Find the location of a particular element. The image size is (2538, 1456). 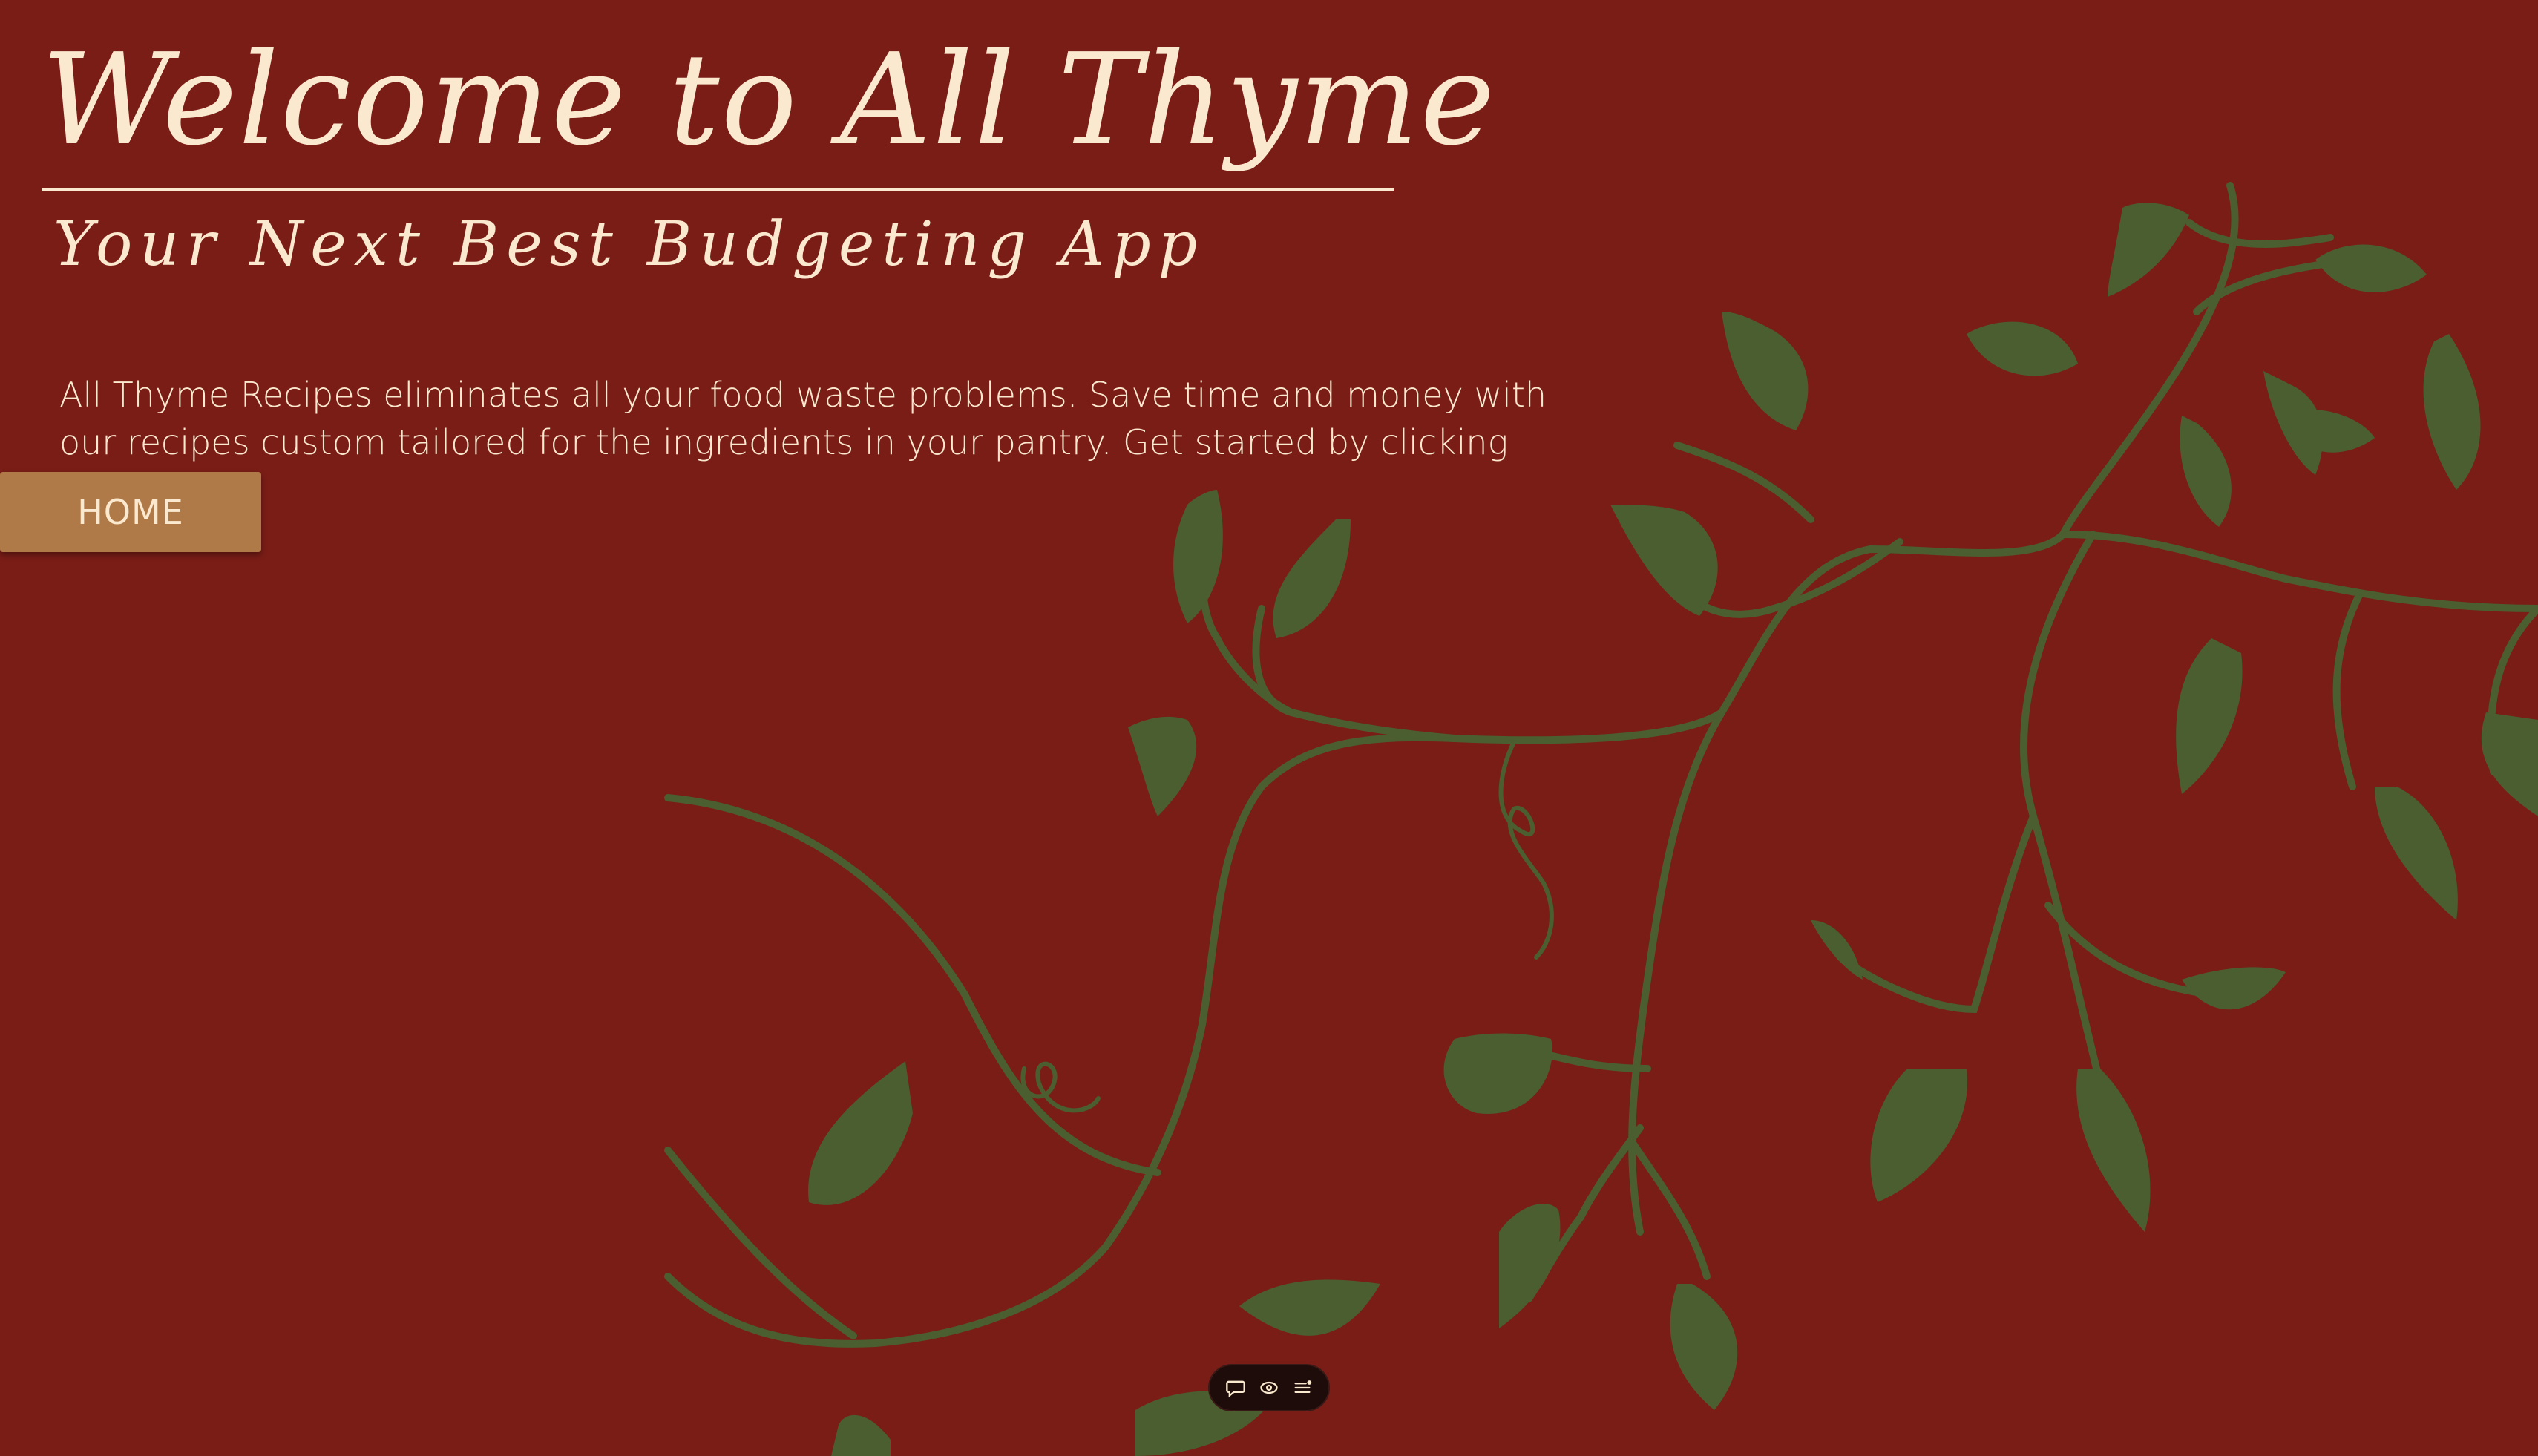

page-subtitle: Your Next Best Budgeting App is located at coordinates (629, 245).